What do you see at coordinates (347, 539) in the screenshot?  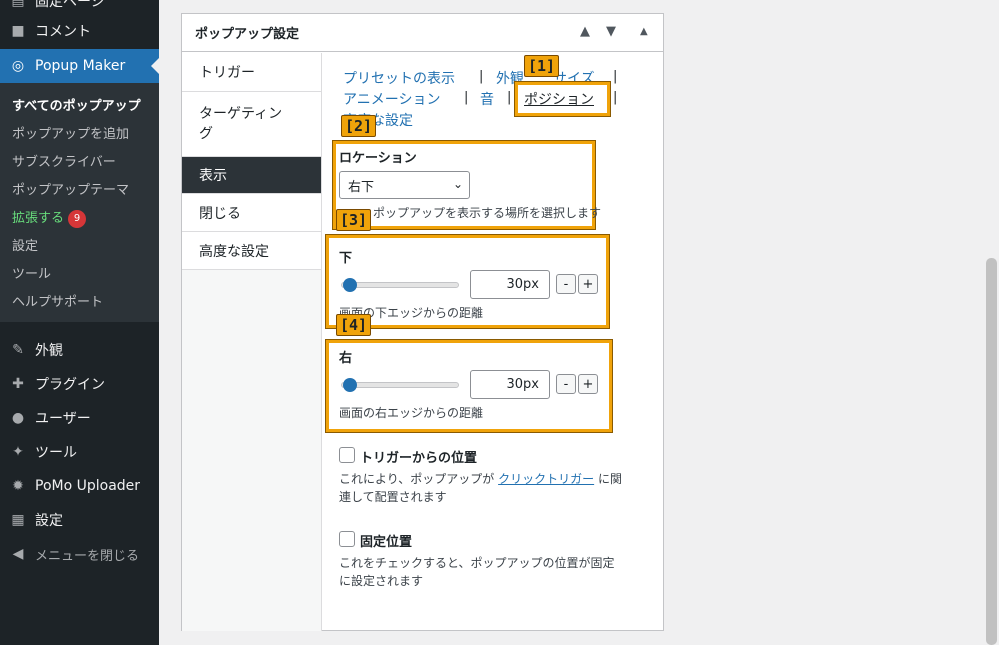 I see `fixed-position-checkbox` at bounding box center [347, 539].